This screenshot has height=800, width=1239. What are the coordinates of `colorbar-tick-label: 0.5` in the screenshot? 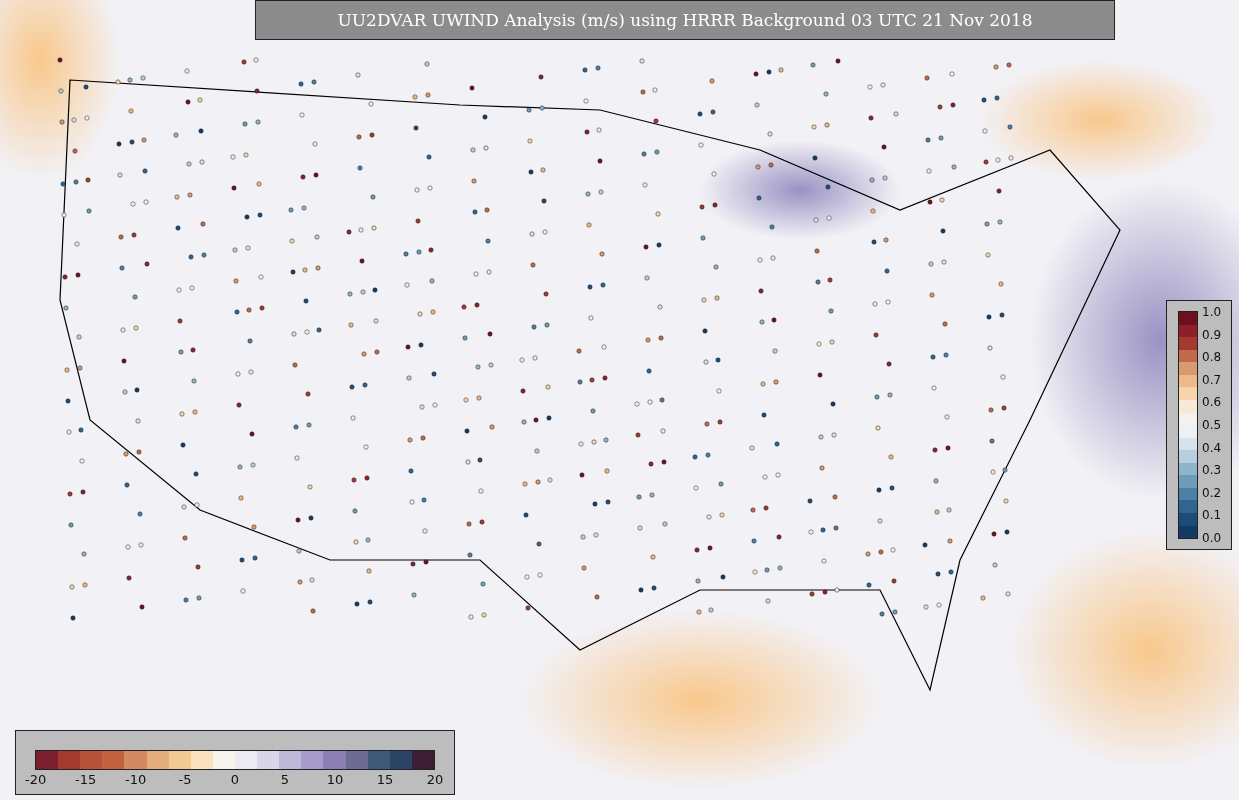 It's located at (1212, 424).